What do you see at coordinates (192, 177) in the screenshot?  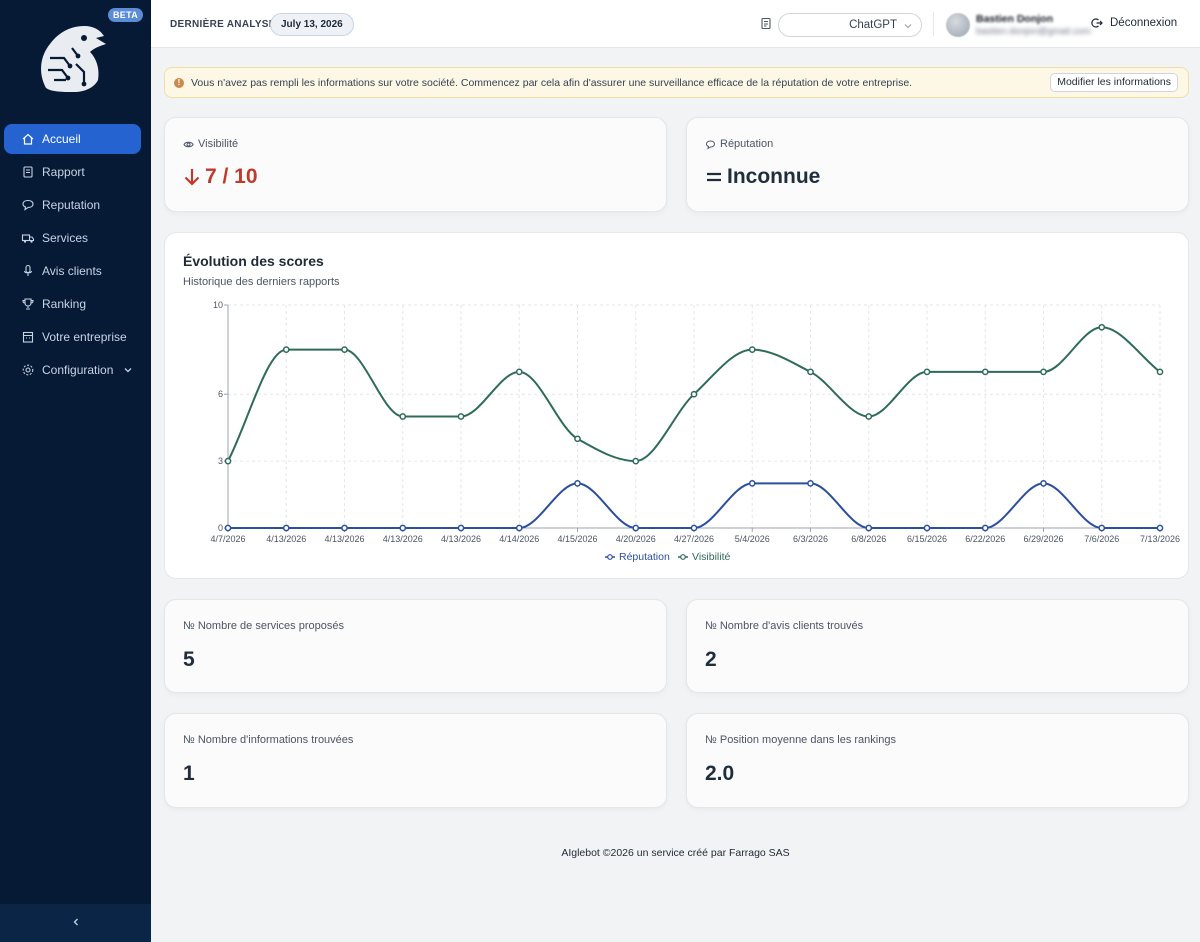 I see `arrow-down-icon` at bounding box center [192, 177].